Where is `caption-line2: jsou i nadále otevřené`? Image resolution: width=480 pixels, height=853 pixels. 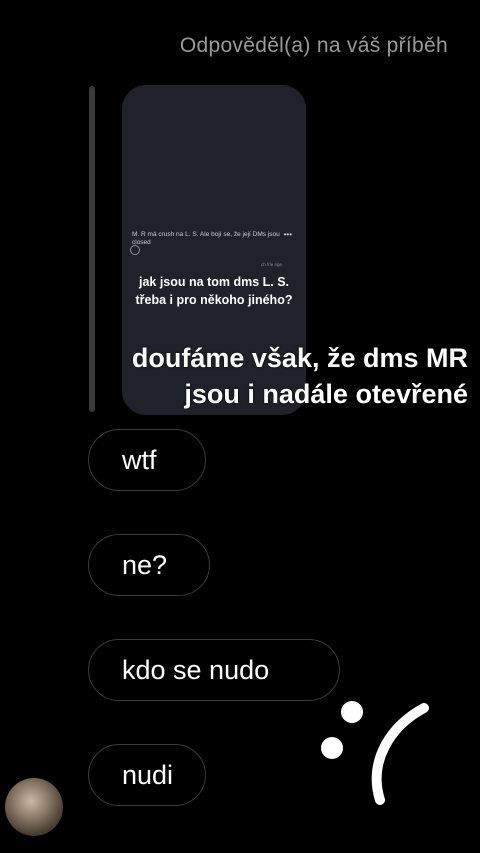
caption-line2: jsou i nadále otevřené is located at coordinates (326, 394).